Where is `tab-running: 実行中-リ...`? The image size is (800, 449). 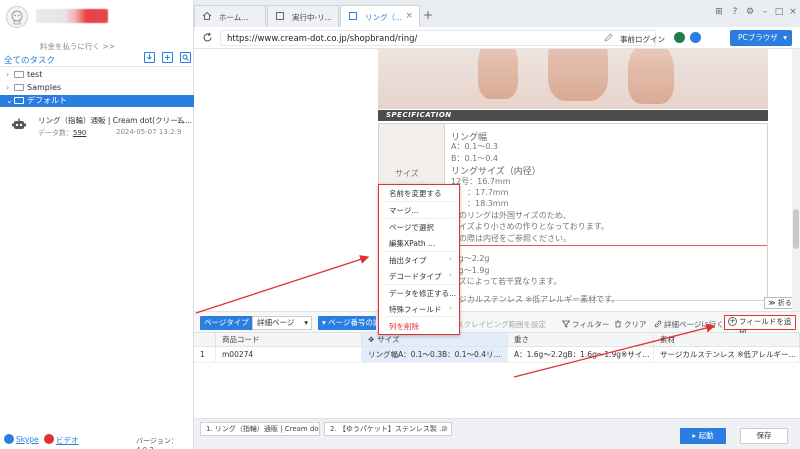 tab-running: 実行中-リ... is located at coordinates (303, 16).